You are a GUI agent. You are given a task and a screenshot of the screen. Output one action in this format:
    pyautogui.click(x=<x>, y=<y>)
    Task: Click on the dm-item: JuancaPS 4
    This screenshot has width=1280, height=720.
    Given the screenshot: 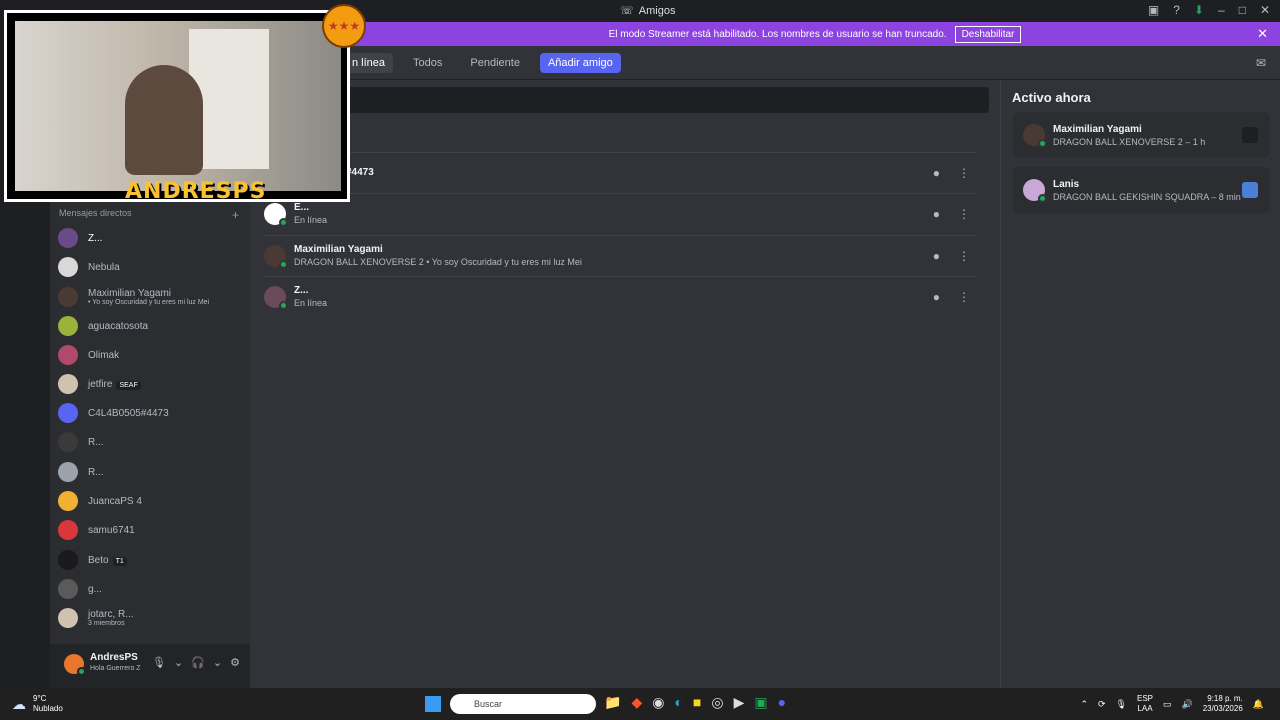 What is the action you would take?
    pyautogui.click(x=150, y=501)
    